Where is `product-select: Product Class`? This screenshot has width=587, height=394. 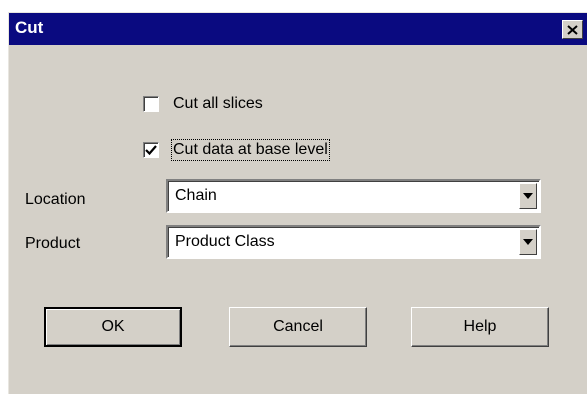 product-select: Product Class is located at coordinates (353, 242).